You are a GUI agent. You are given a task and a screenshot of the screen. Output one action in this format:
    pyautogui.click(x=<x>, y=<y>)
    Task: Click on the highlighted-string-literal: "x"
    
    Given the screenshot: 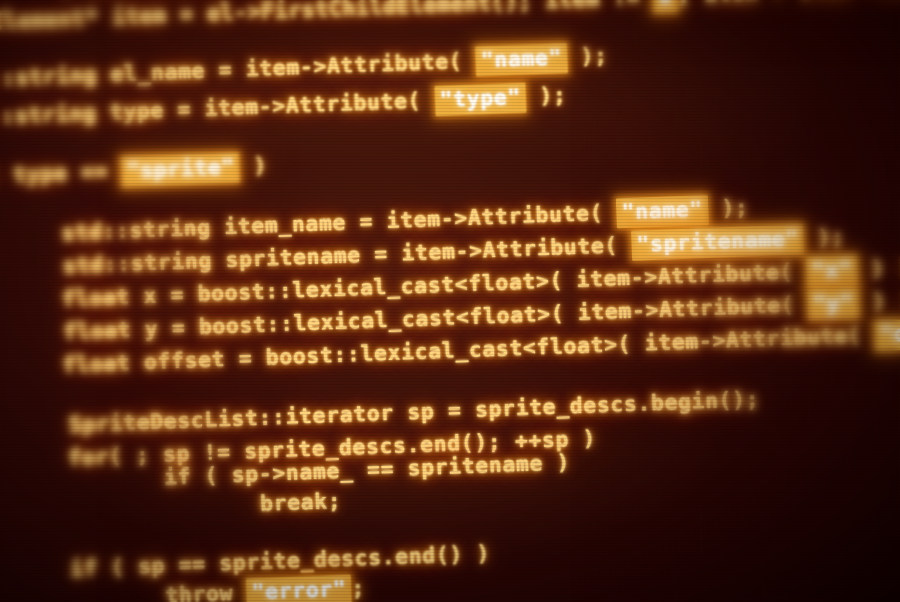 What is the action you would take?
    pyautogui.click(x=832, y=271)
    